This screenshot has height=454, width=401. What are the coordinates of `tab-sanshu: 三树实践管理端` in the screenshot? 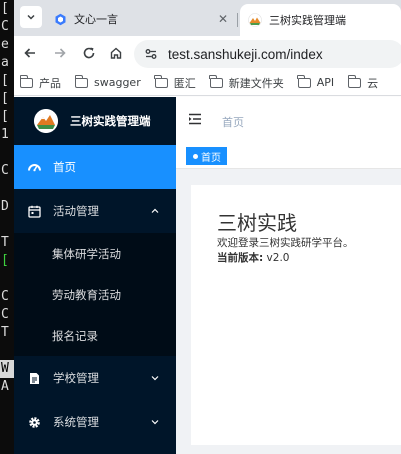 It's located at (320, 20).